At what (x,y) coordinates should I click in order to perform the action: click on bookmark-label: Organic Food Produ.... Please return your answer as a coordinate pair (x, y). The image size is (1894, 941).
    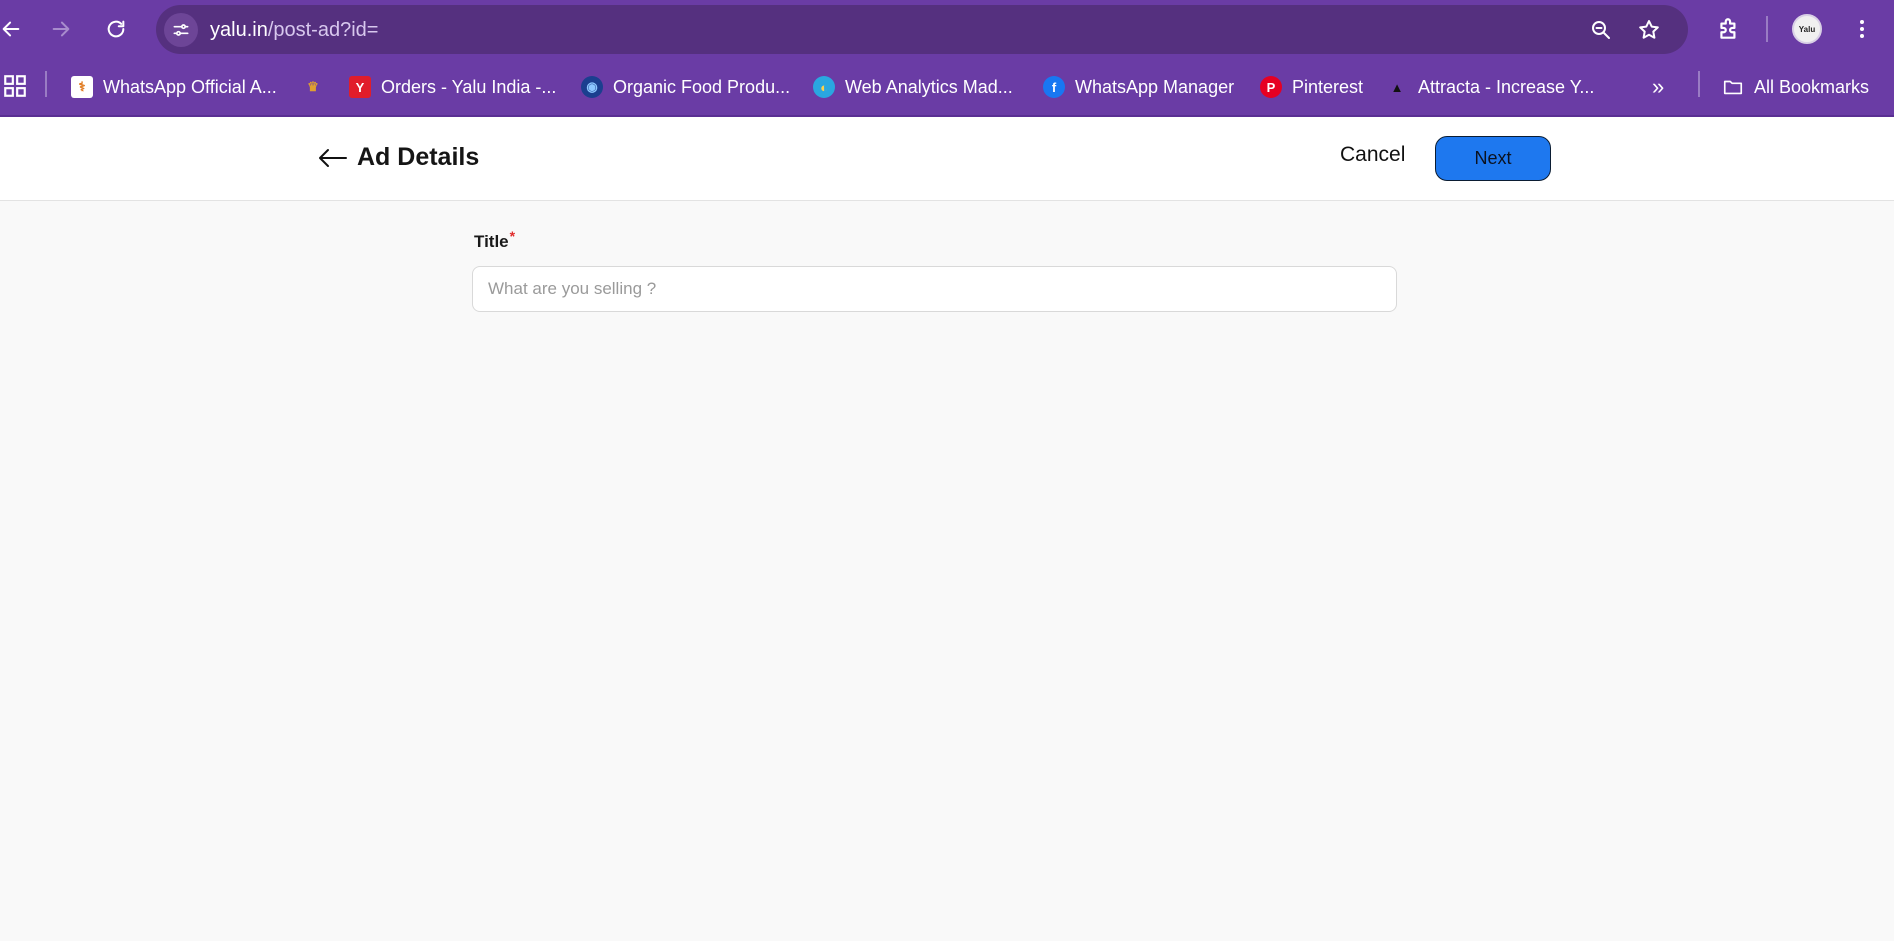
    Looking at the image, I should click on (702, 86).